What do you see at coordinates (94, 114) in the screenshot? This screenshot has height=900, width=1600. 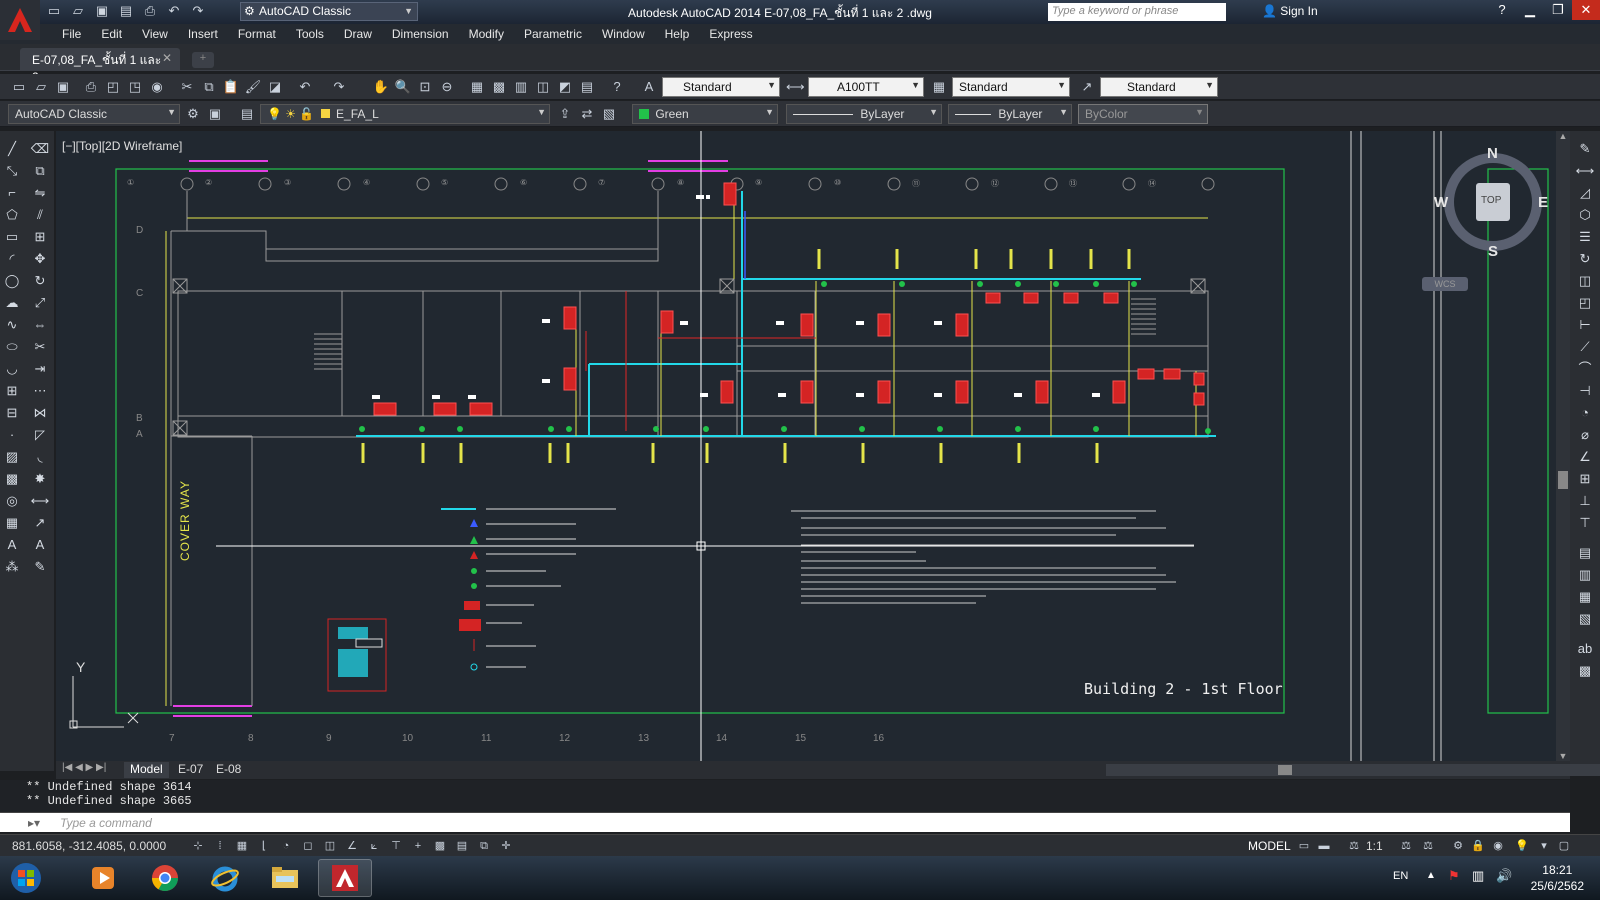 I see `workspace-toolbar-select: AutoCAD Classic ▼` at bounding box center [94, 114].